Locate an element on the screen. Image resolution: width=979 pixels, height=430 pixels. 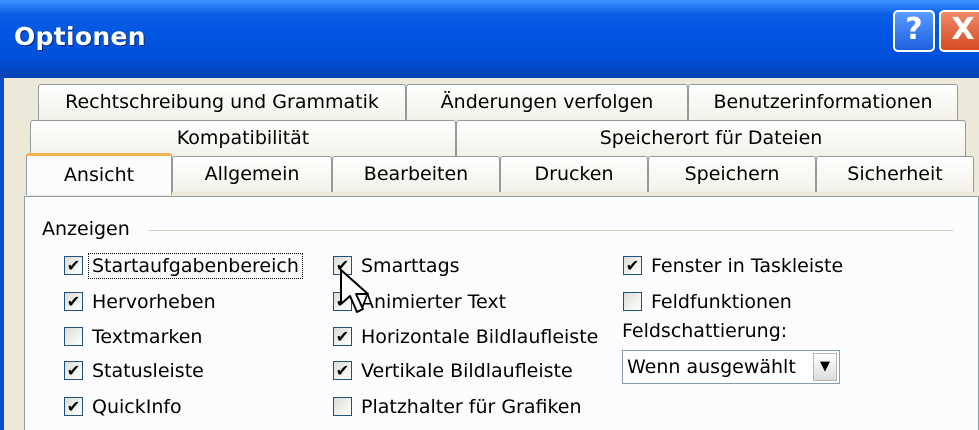
tab-benutzerinformationen: Benutzerinformationen is located at coordinates (823, 102).